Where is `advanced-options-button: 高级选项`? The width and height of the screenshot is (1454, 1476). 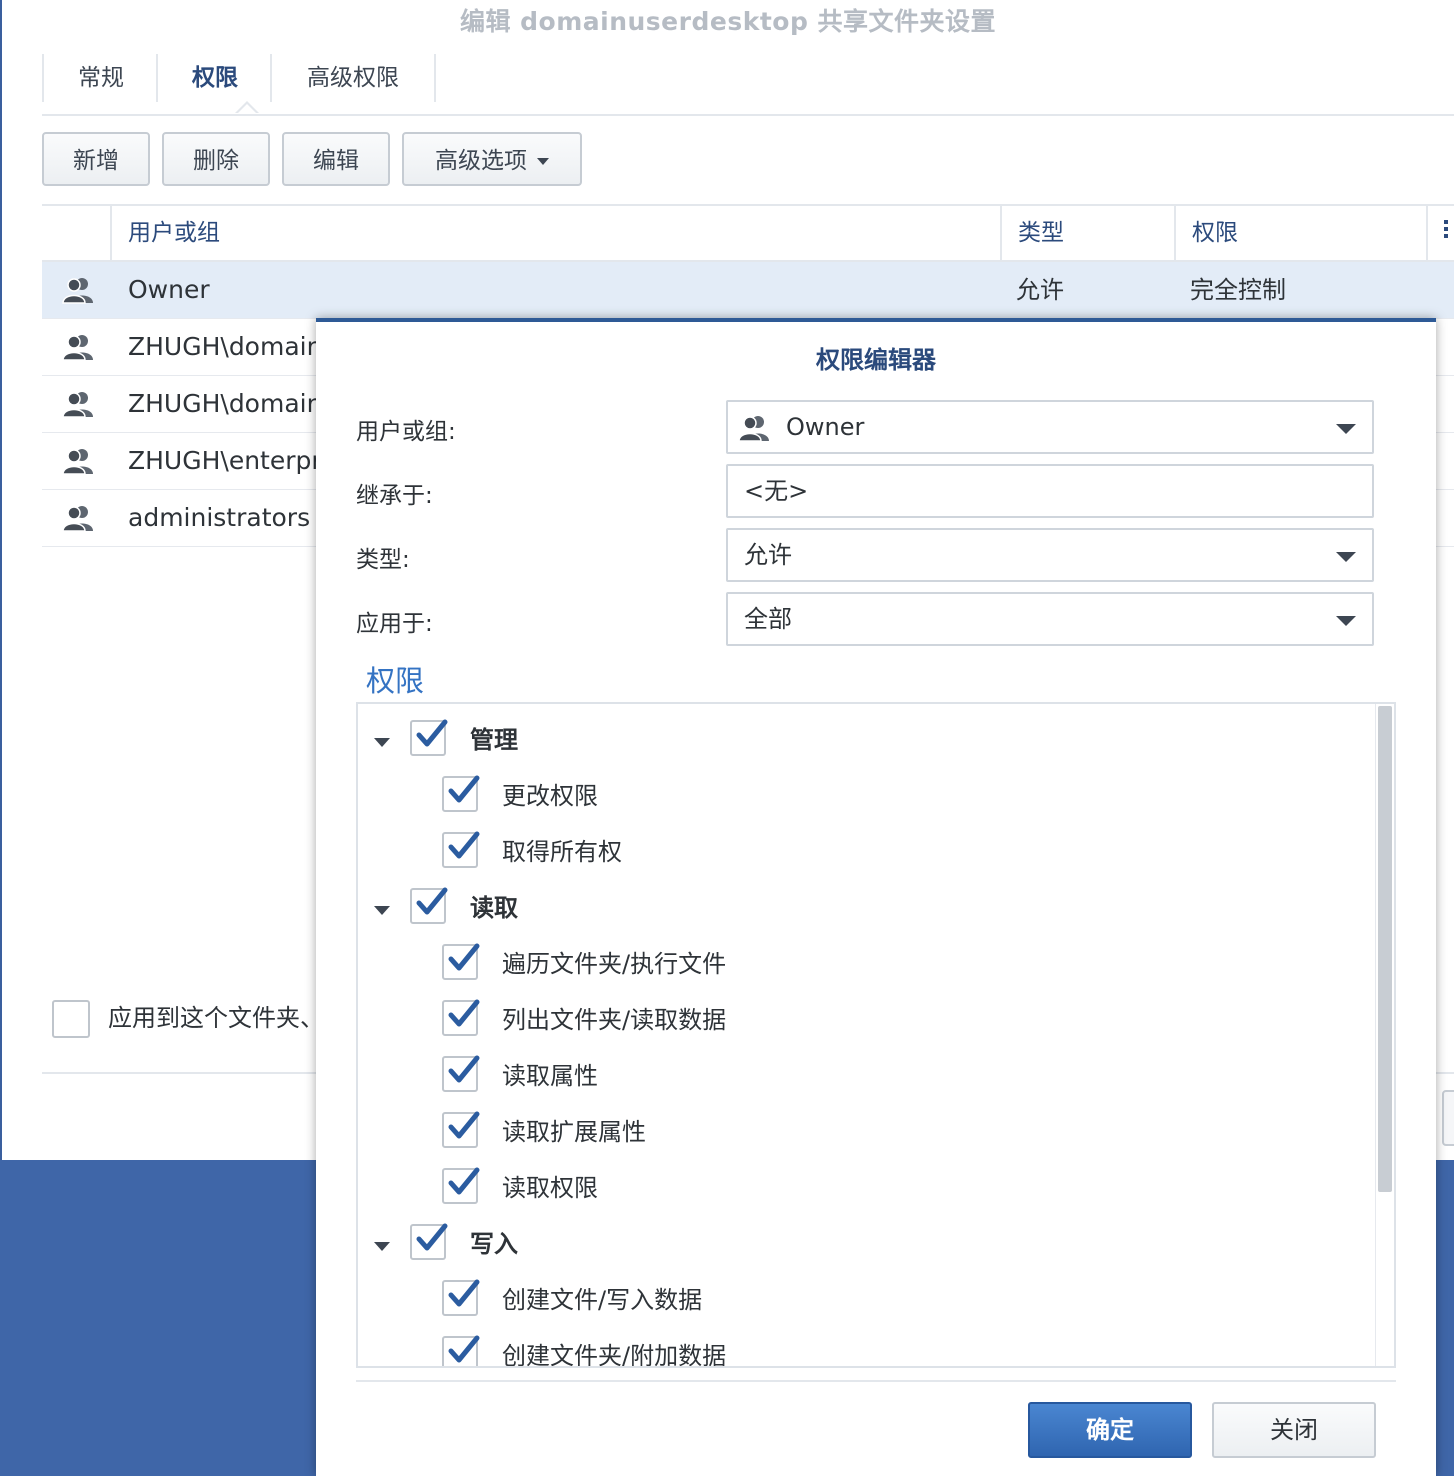 advanced-options-button: 高级选项 is located at coordinates (492, 159).